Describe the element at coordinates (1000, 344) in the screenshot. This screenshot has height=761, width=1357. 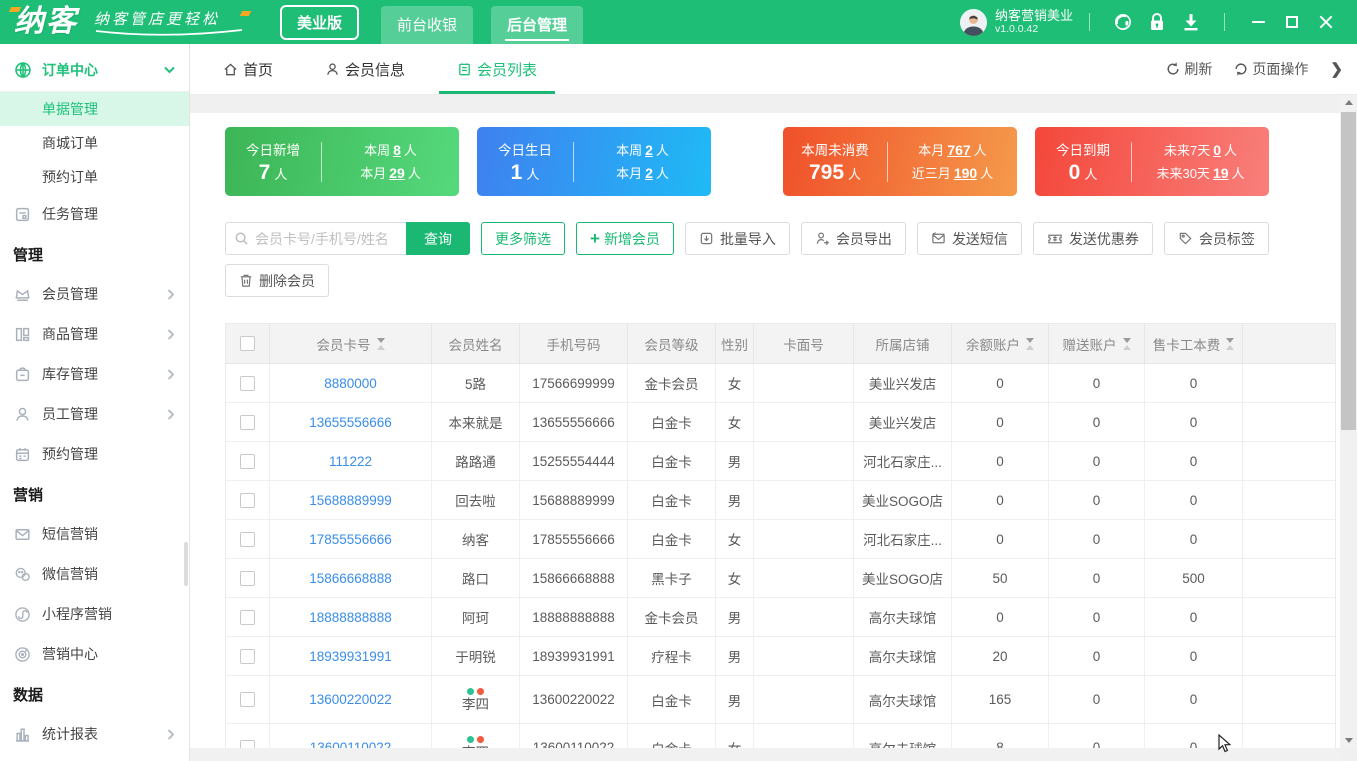
I see `col-header-balance: 余额账户` at that location.